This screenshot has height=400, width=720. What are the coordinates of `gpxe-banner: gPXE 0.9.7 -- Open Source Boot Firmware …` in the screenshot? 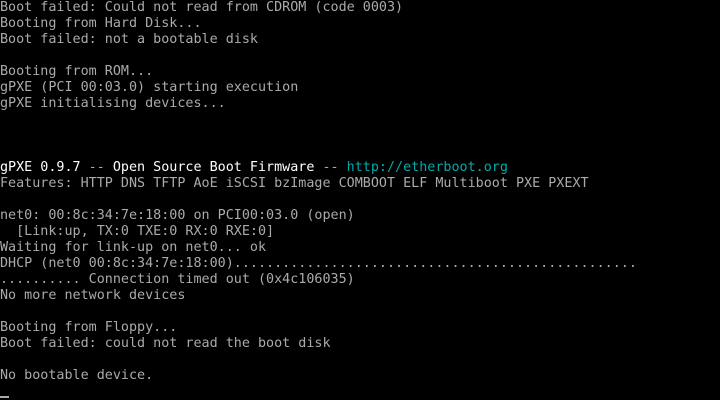 It's located at (360, 168).